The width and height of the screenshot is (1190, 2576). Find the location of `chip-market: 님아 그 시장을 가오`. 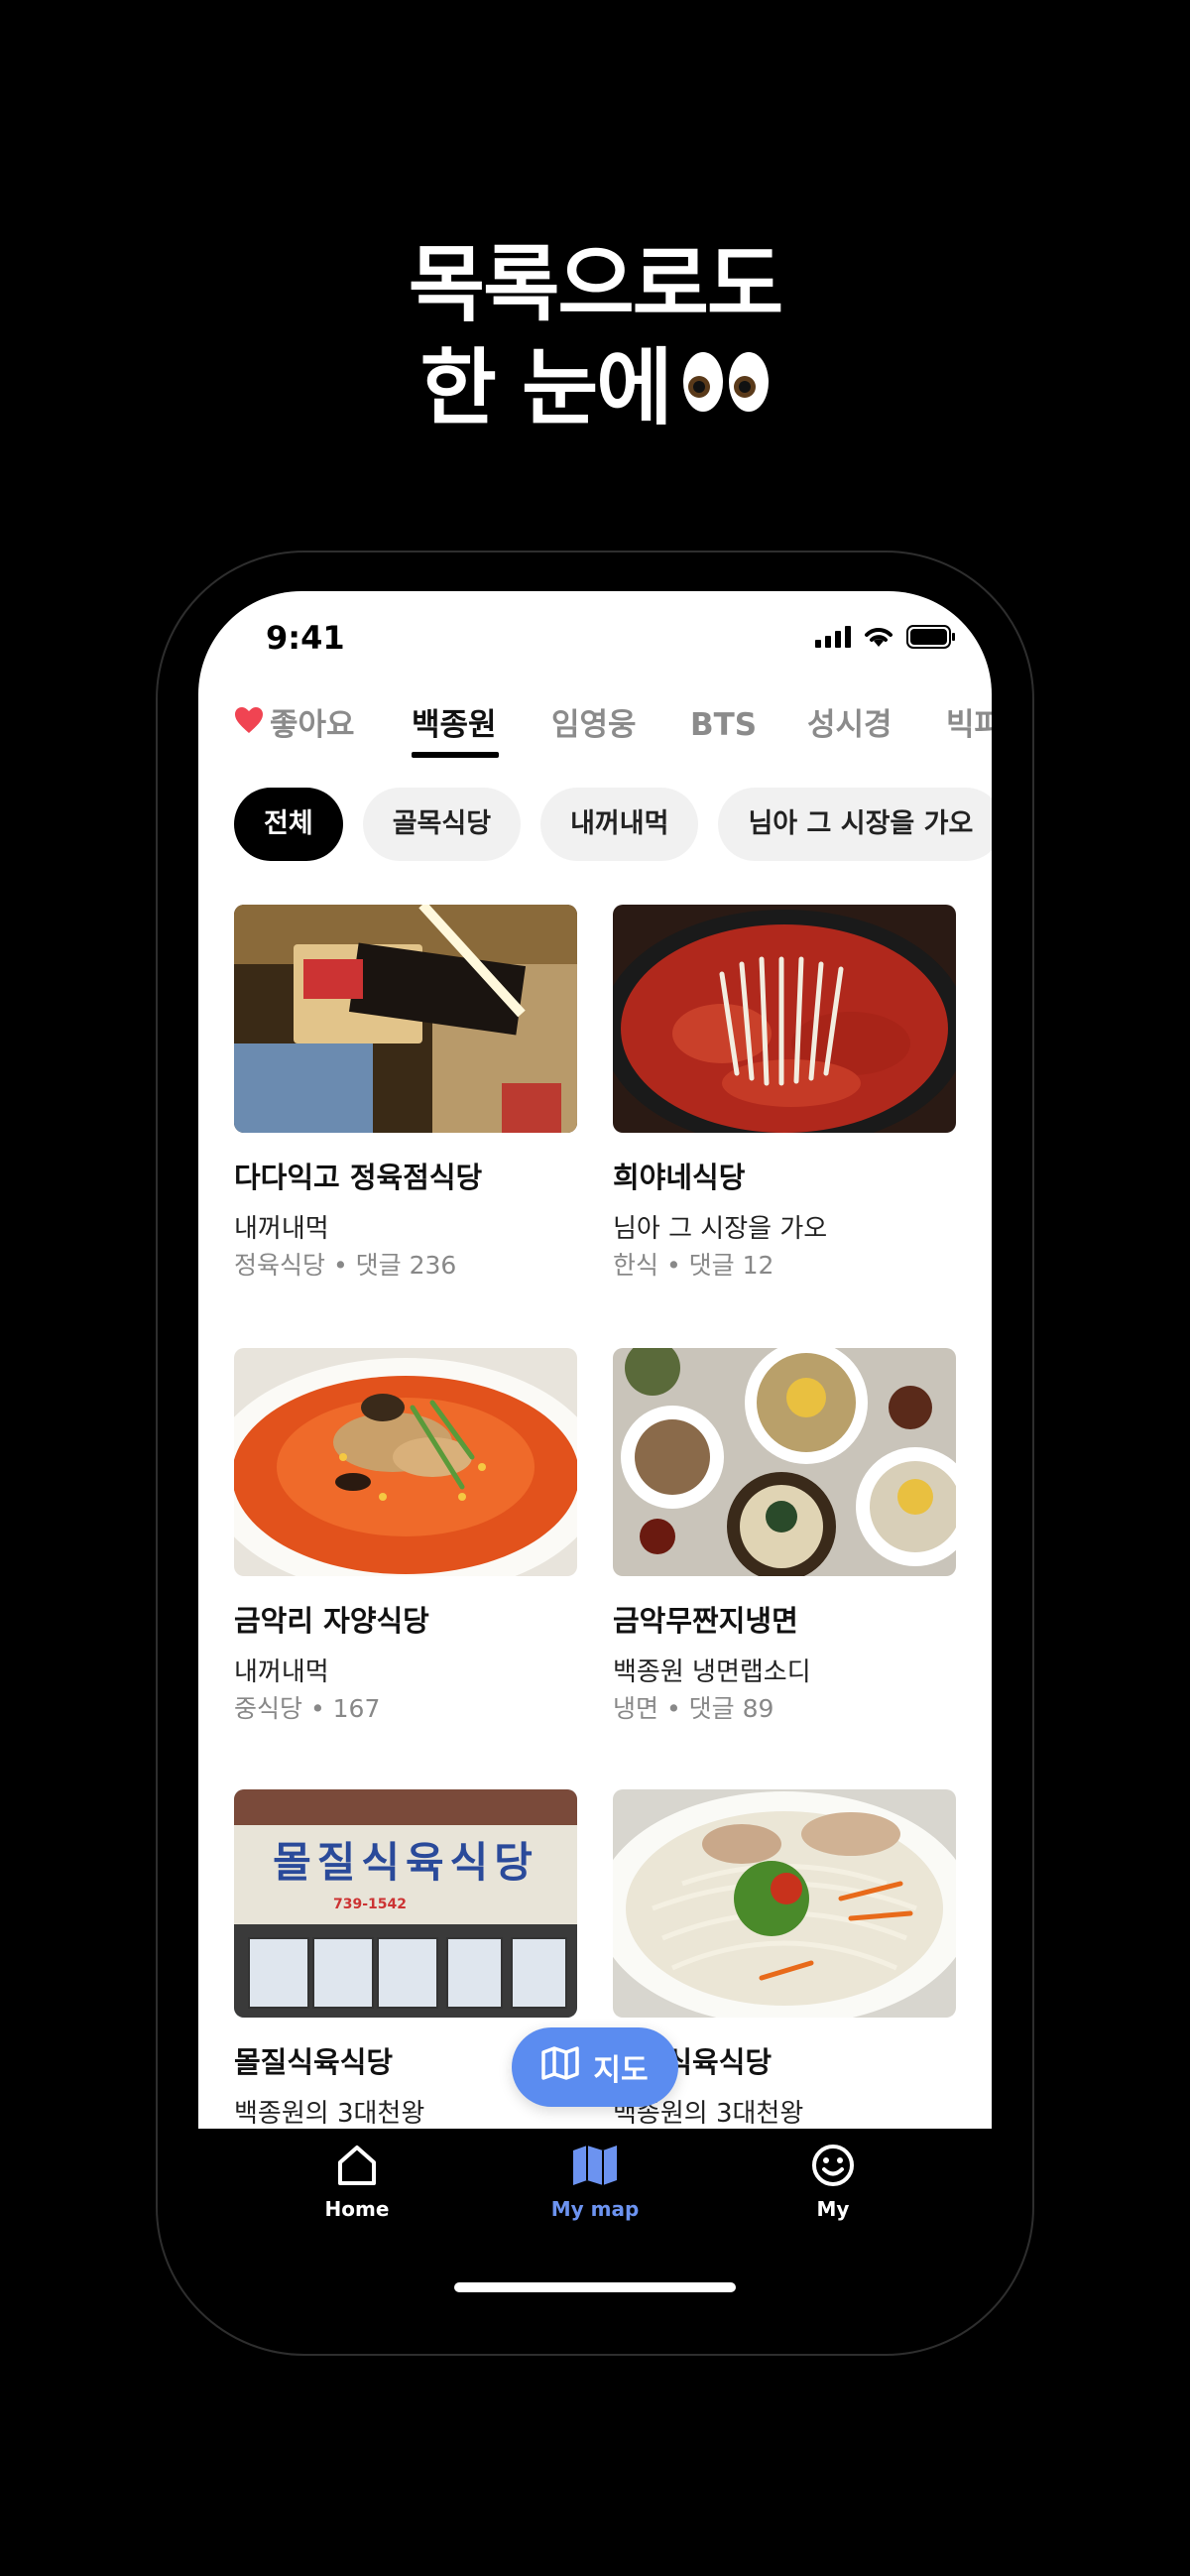

chip-market: 님아 그 시장을 가오 is located at coordinates (855, 824).